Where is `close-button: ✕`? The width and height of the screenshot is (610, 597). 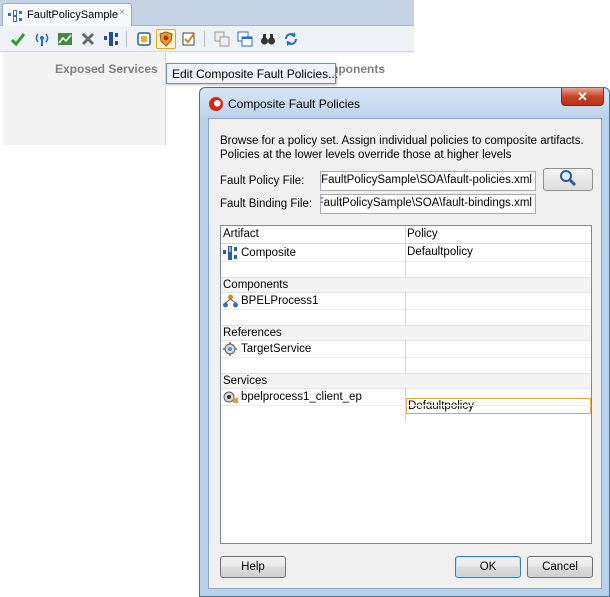 close-button: ✕ is located at coordinates (582, 97).